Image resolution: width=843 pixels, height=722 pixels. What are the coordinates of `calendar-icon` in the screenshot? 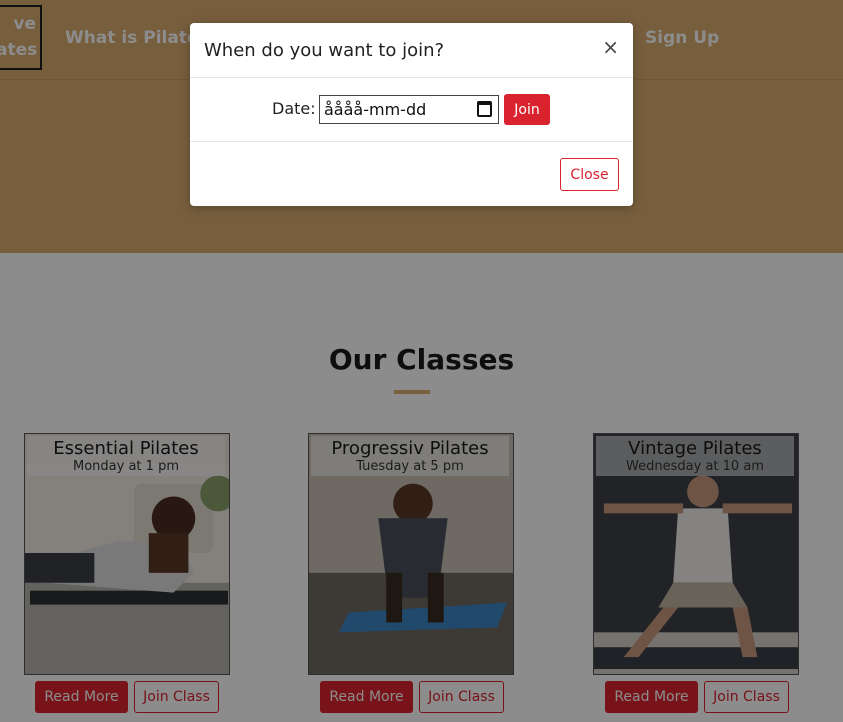 It's located at (484, 109).